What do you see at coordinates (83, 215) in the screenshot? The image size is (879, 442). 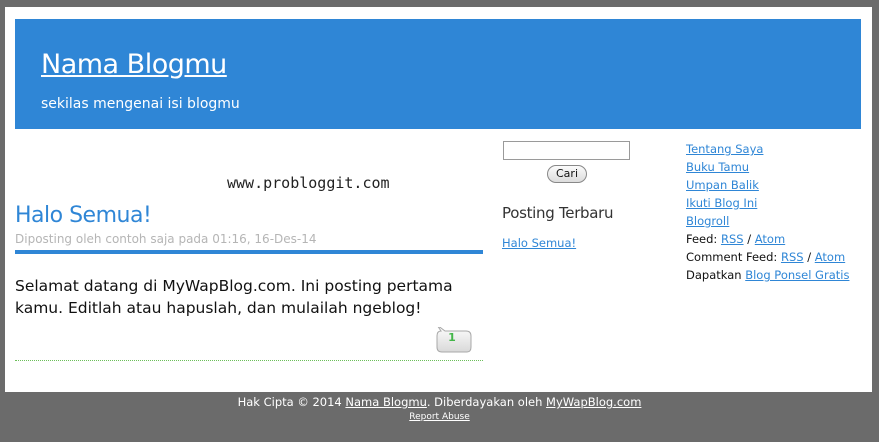 I see `post-title-link: Halo Semua!` at bounding box center [83, 215].